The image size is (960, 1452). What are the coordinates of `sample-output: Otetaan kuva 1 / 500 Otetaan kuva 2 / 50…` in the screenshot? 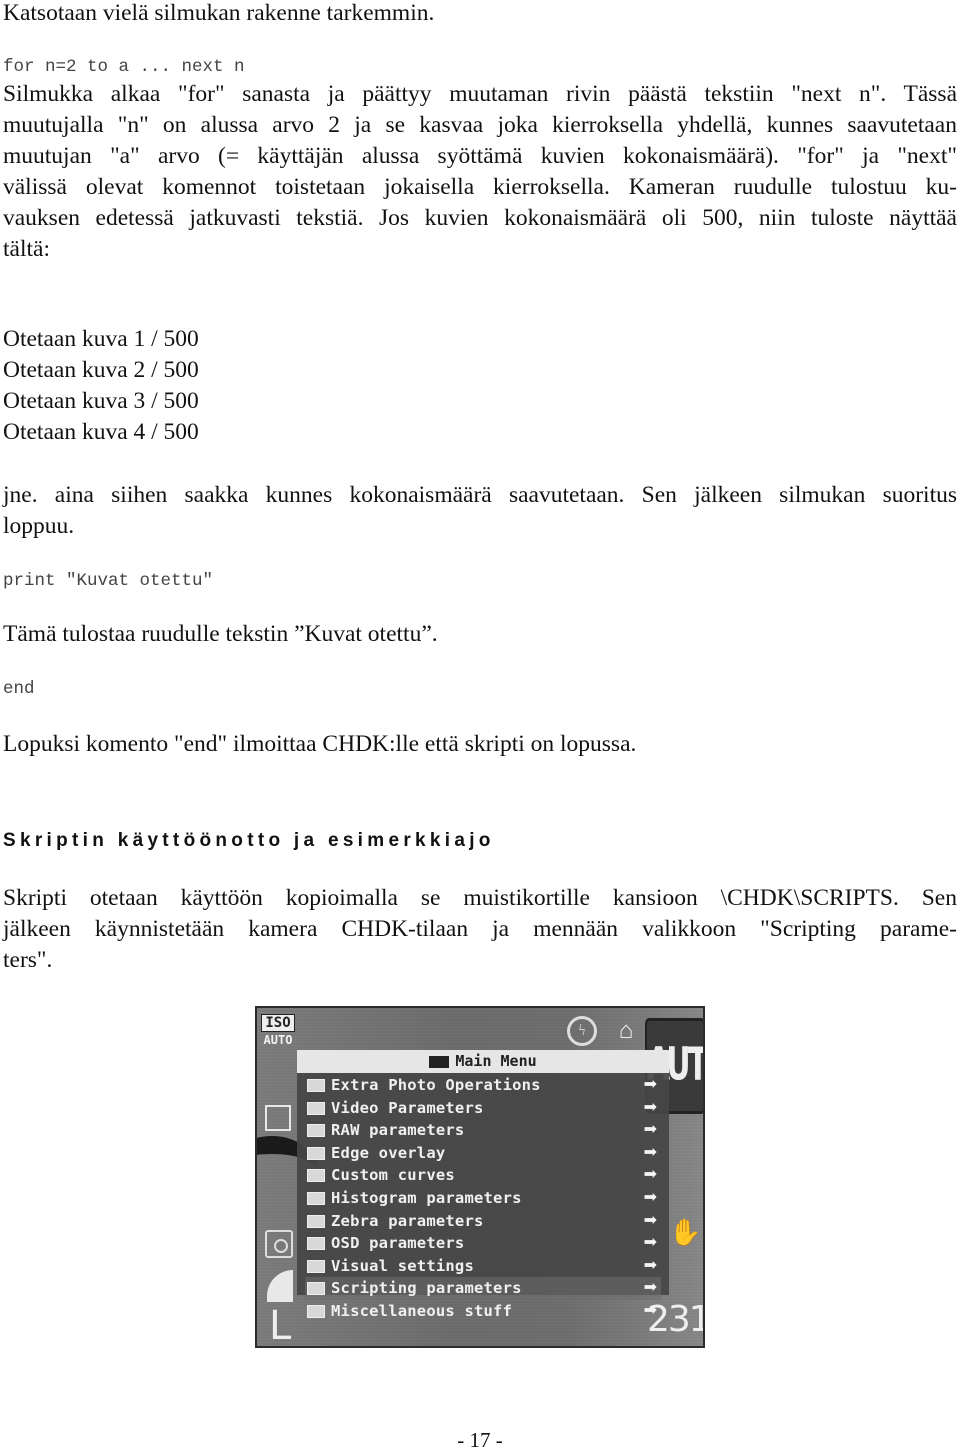 It's located at (480, 386).